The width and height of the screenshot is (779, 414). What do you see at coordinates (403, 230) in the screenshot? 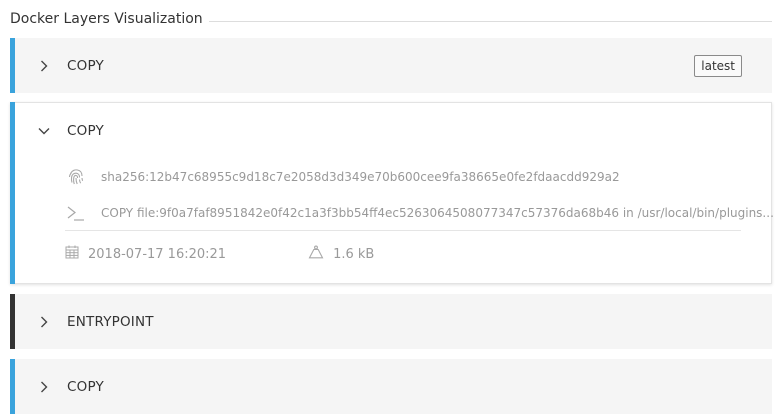
I see `detail-divider` at bounding box center [403, 230].